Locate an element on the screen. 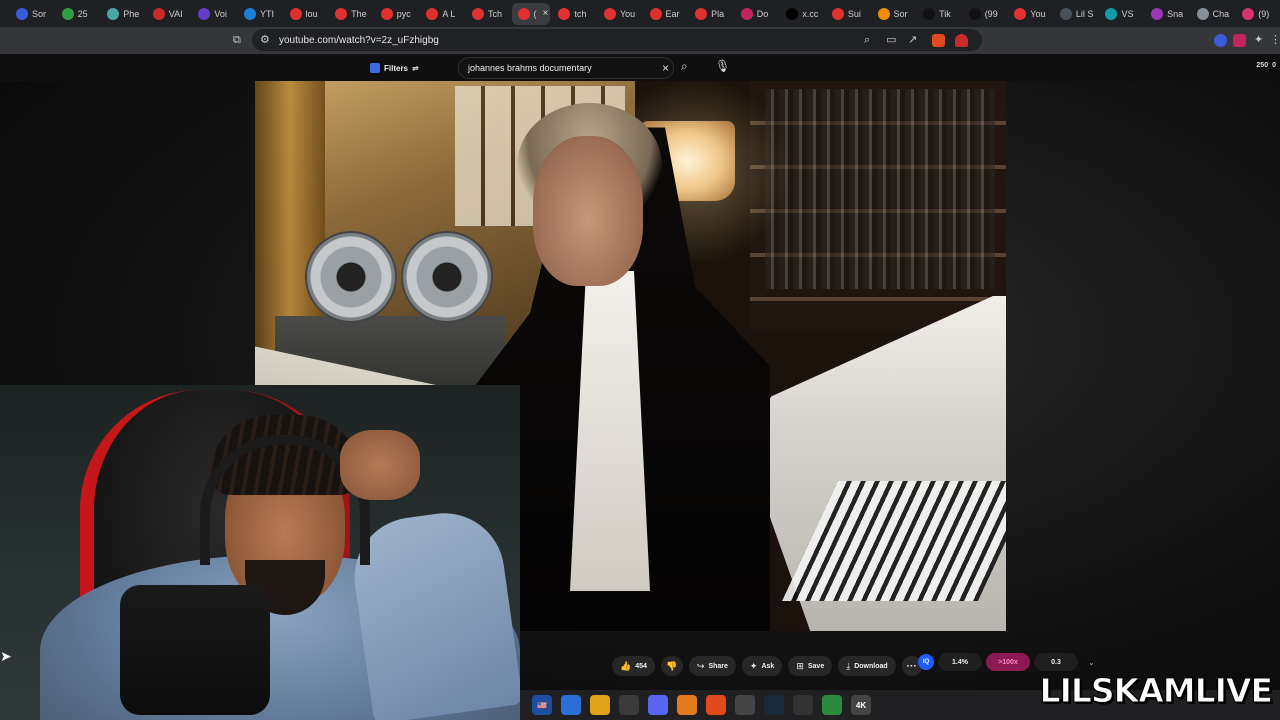  browser-tab: Do is located at coordinates (757, 14).